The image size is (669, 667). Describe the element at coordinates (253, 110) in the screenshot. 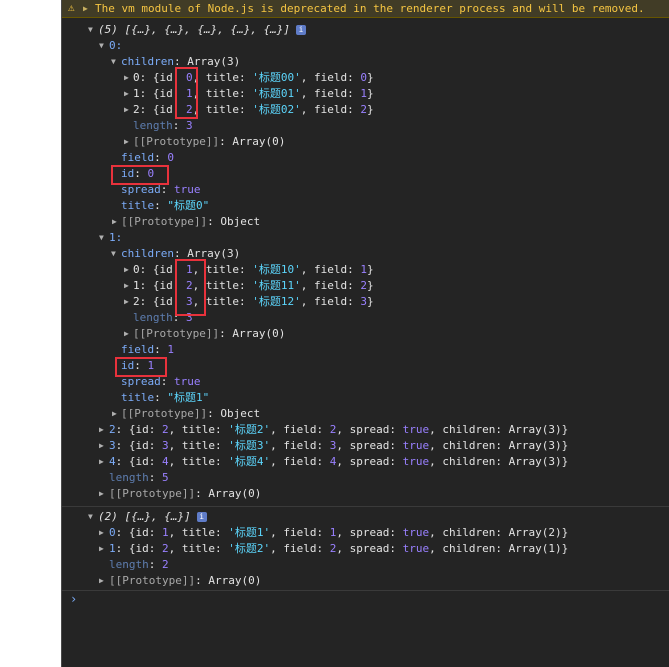

I see `child-entry: 2: {id: 2, title: '标题02', field: 2}` at that location.